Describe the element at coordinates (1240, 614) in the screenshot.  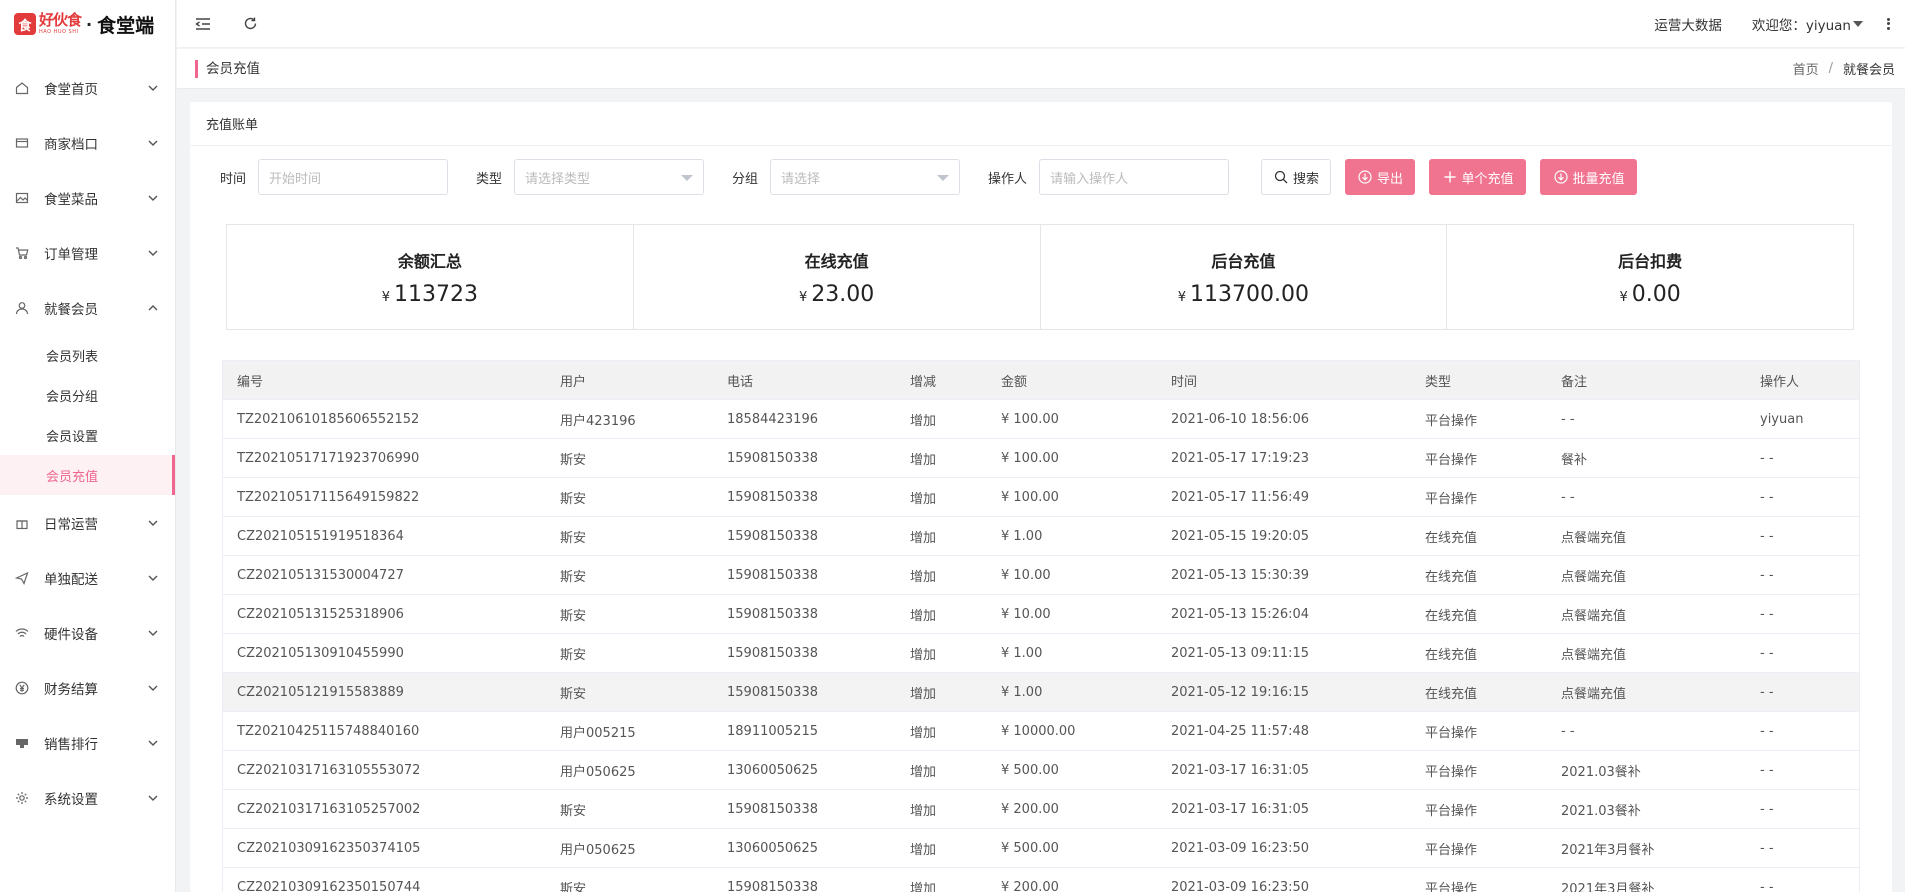
I see `table-cell: 2021-05-13 15:26:04` at that location.